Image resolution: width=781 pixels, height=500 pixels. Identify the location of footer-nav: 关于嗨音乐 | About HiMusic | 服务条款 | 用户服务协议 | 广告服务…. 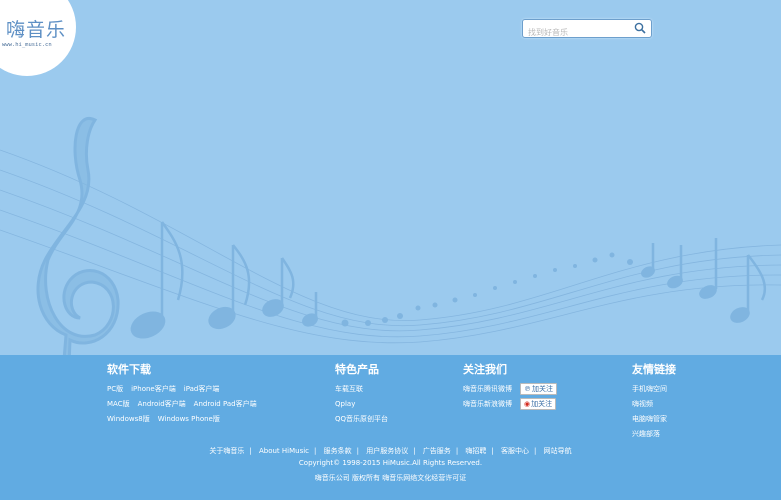
(390, 451).